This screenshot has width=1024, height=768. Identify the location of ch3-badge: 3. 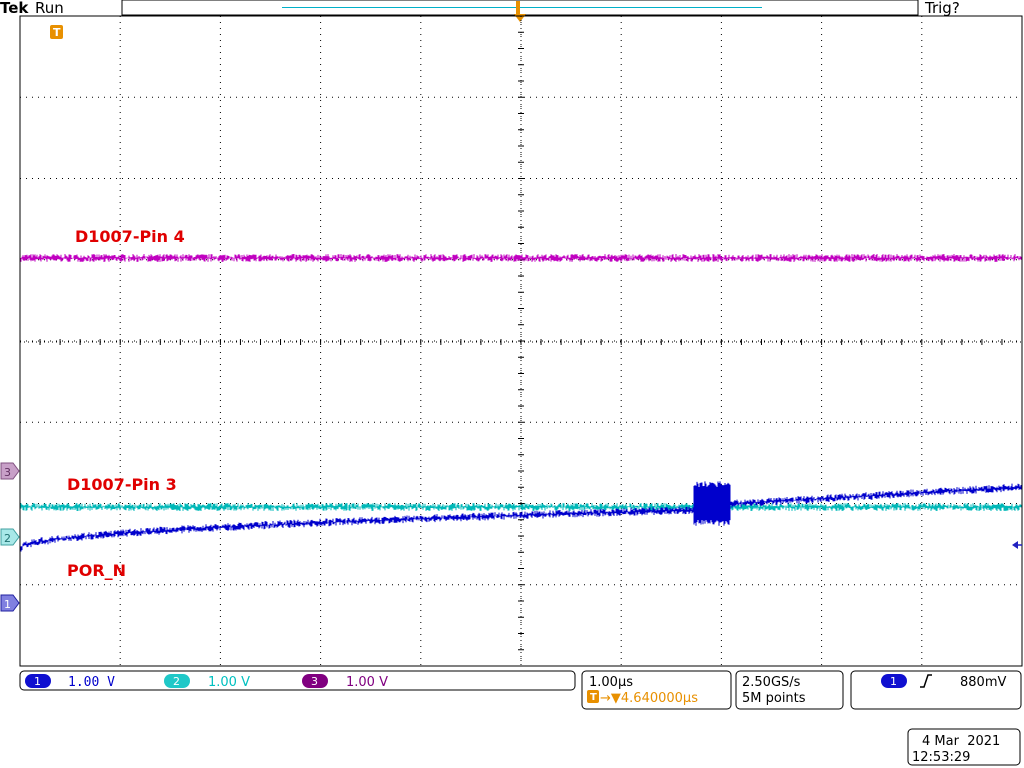
(315, 681).